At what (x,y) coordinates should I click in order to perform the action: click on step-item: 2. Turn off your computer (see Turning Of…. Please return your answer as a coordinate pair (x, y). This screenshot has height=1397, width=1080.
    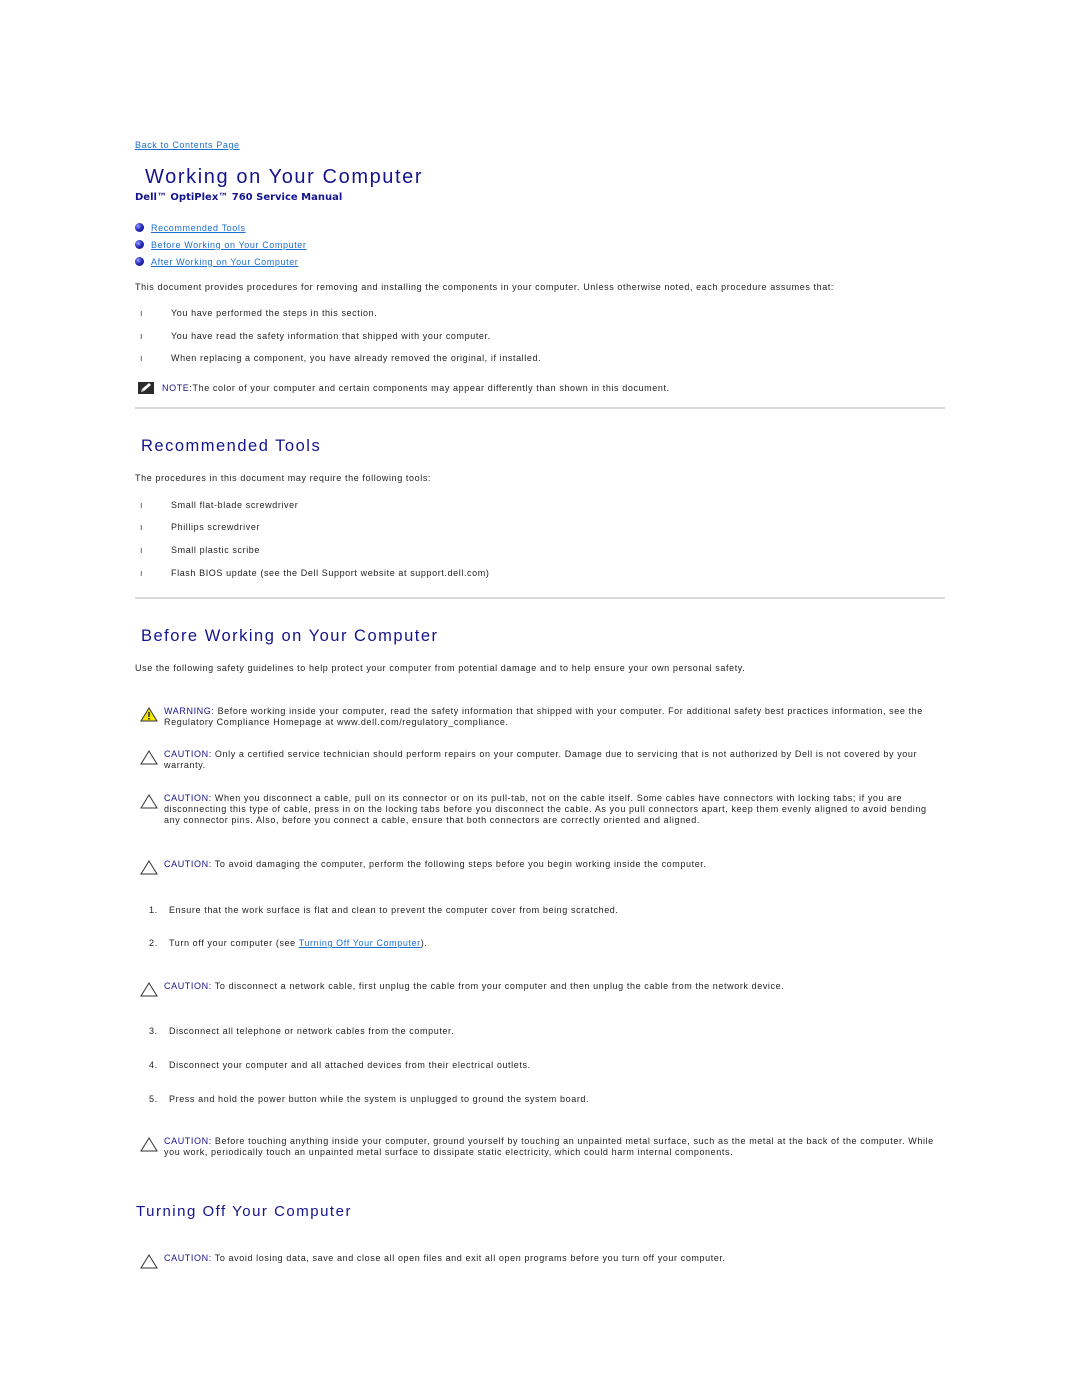
    Looking at the image, I should click on (288, 943).